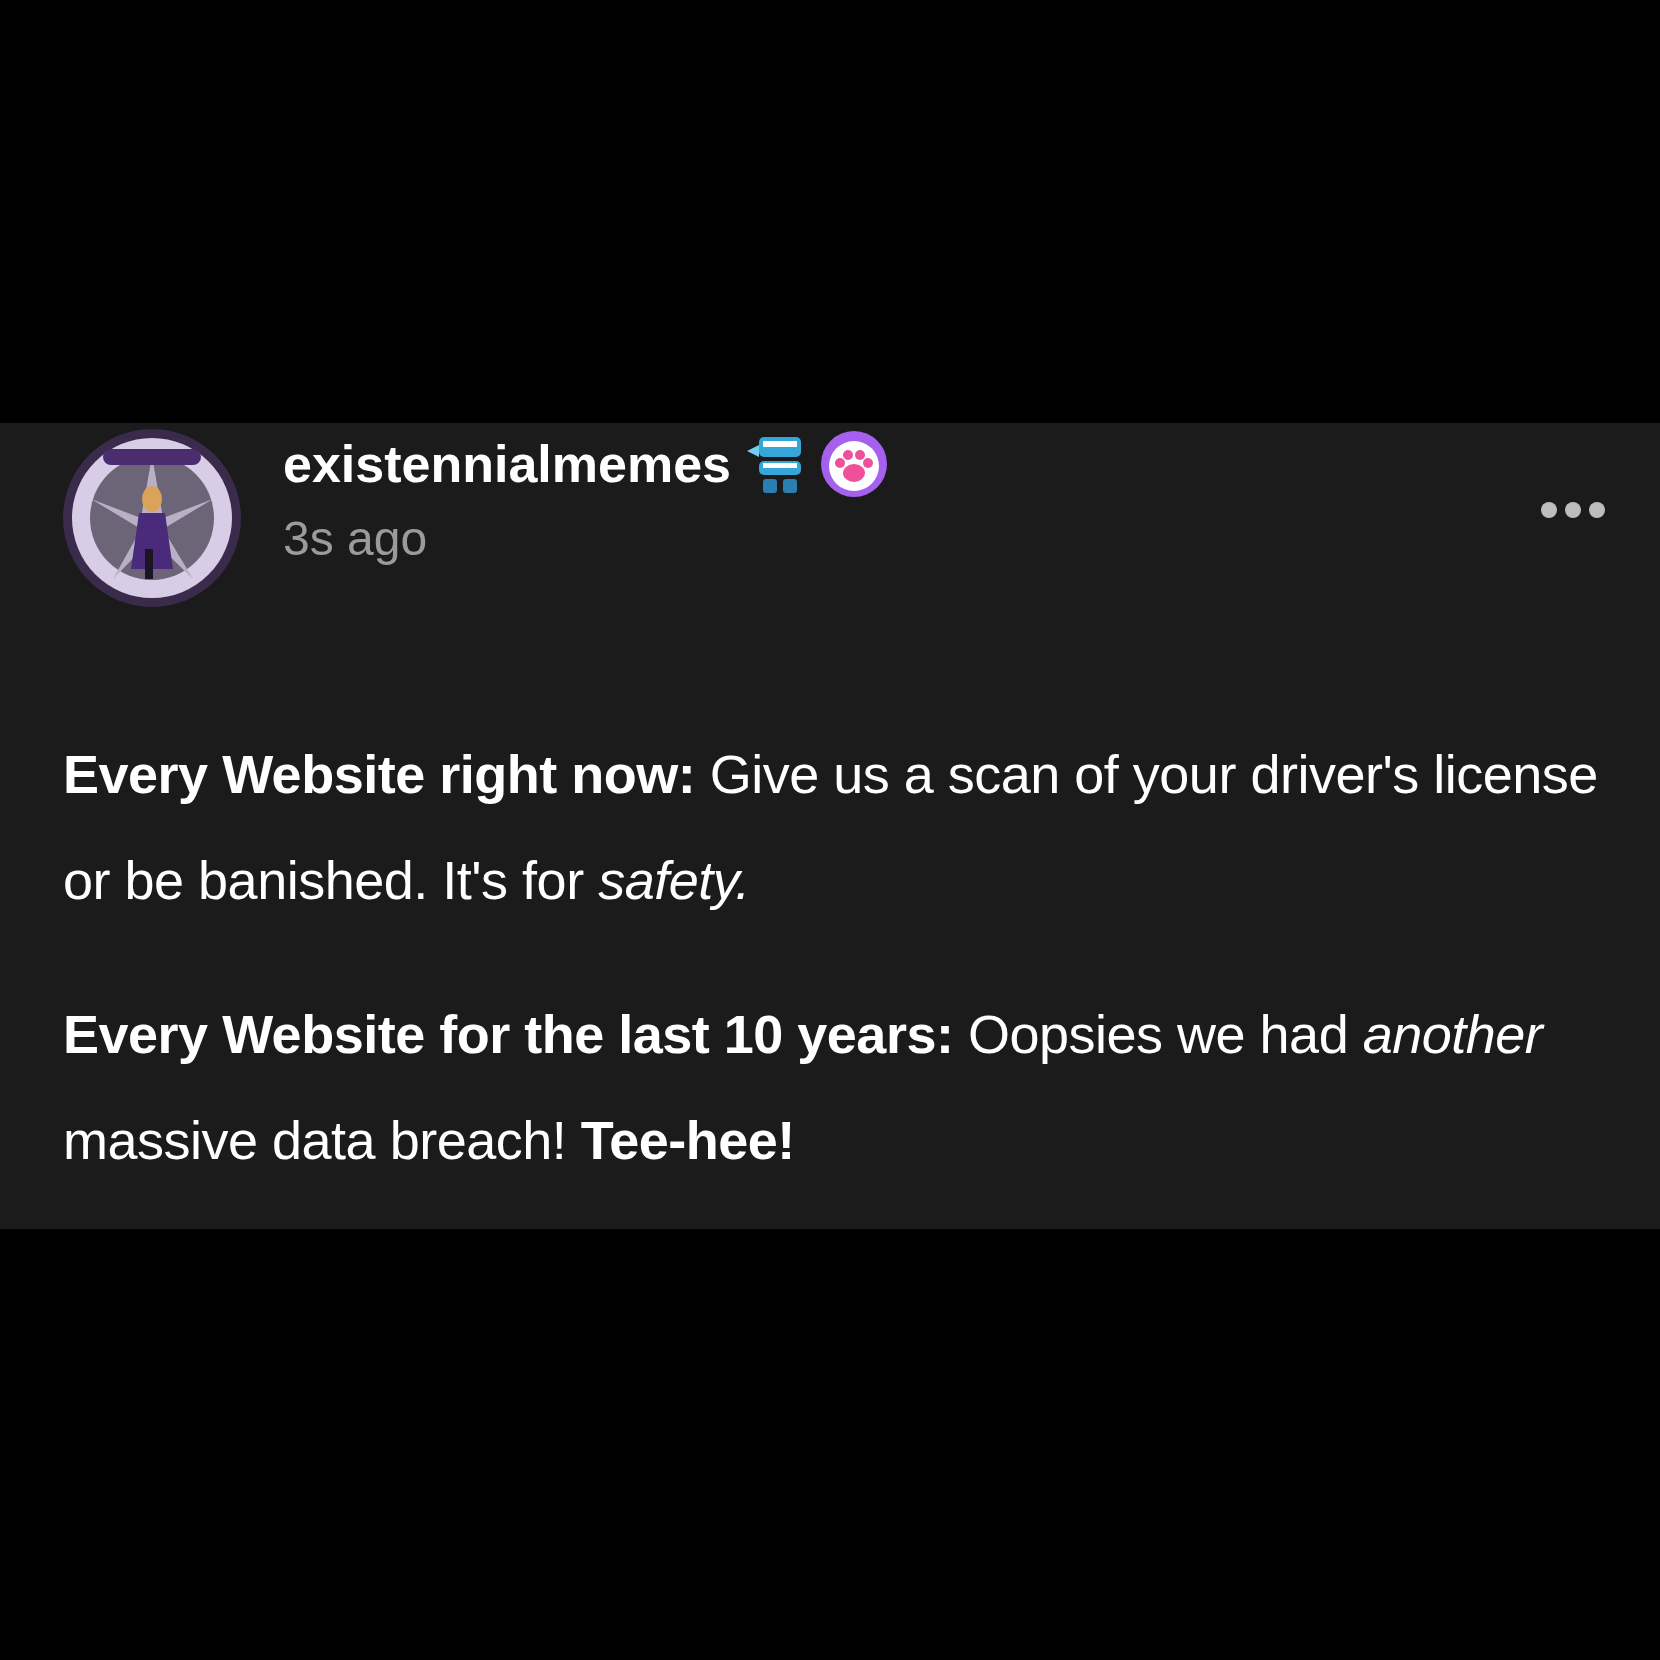 The width and height of the screenshot is (1660, 1660). What do you see at coordinates (854, 464) in the screenshot?
I see `paw-icon` at bounding box center [854, 464].